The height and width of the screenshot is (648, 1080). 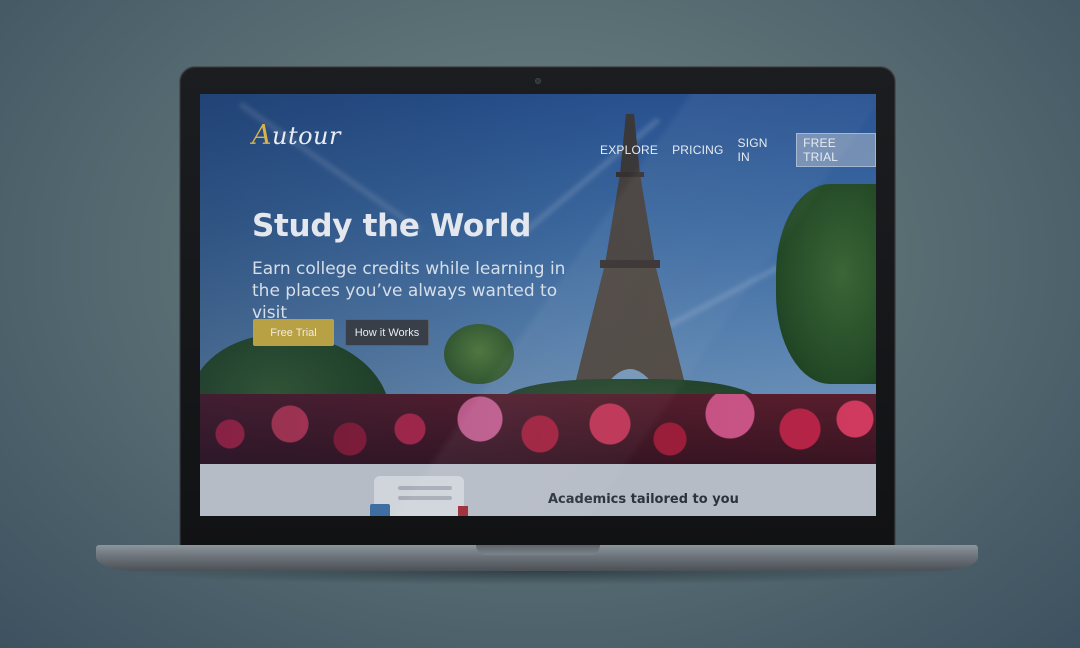 I want to click on top-navigation: EXPLORE PRICING SIGN IN FREE TRIAL, so click(x=738, y=150).